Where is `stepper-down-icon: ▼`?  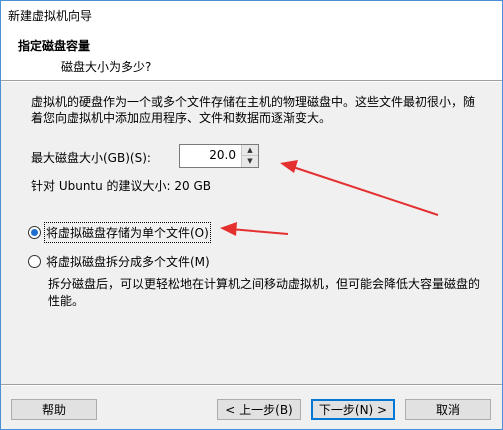
stepper-down-icon: ▼ is located at coordinates (250, 161).